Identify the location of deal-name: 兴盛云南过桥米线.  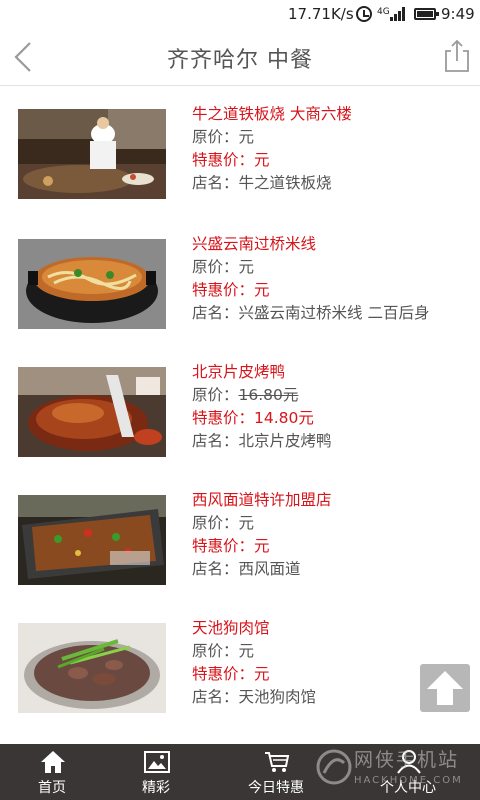
(327, 244).